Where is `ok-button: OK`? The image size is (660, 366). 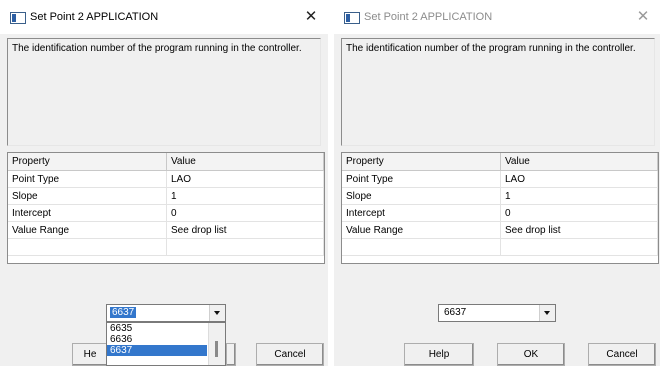 ok-button: OK is located at coordinates (531, 354).